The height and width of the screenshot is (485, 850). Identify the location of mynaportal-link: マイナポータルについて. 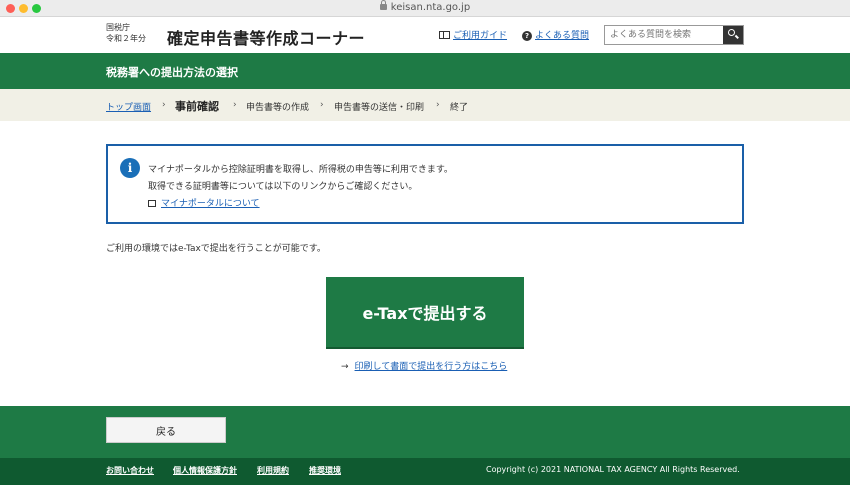
(204, 202).